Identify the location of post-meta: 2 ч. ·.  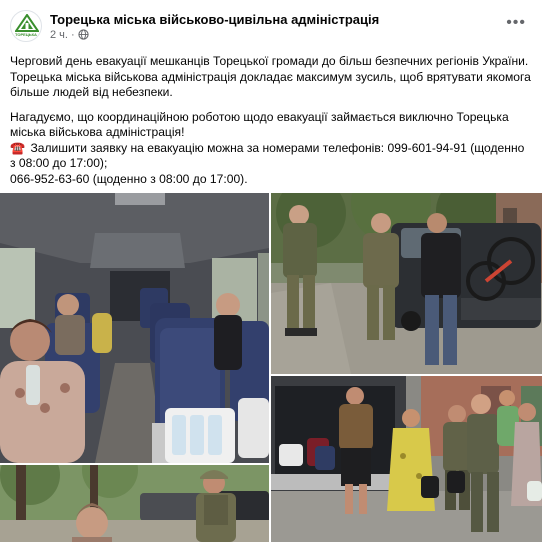
(69, 36).